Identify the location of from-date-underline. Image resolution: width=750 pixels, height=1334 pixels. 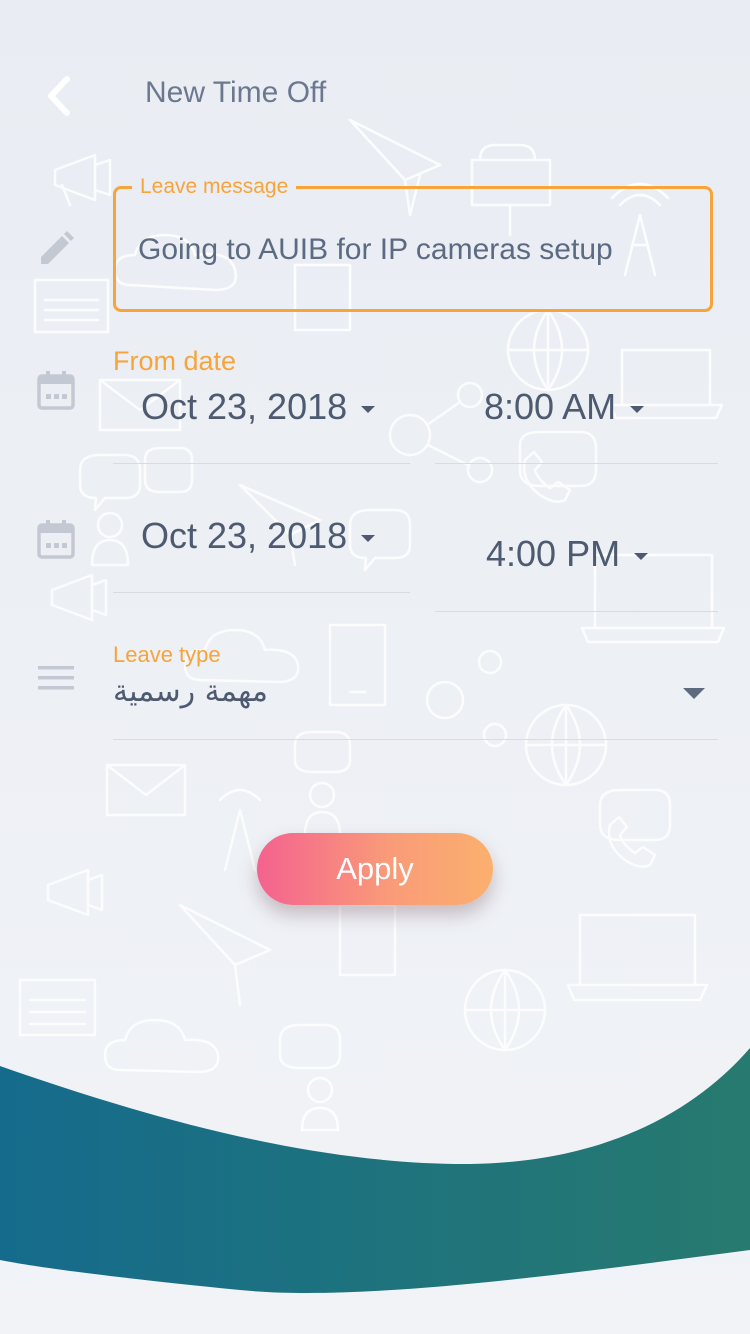
(261, 463).